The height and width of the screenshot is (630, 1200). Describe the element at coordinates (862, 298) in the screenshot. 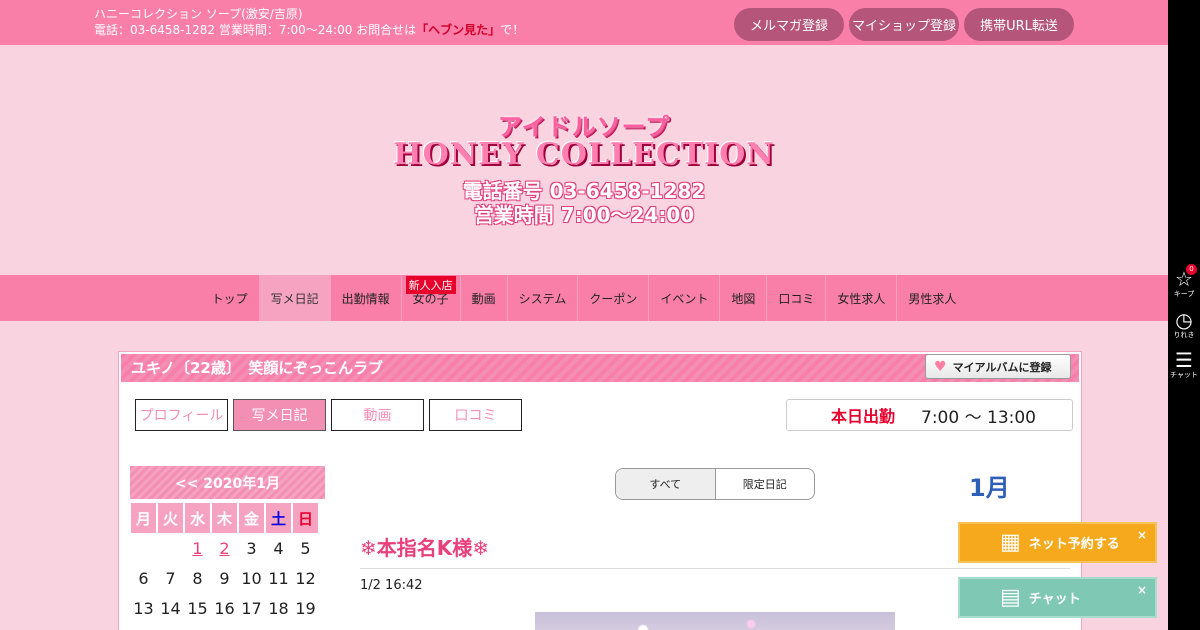

I see `nav-female-jobs: 女性求人` at that location.